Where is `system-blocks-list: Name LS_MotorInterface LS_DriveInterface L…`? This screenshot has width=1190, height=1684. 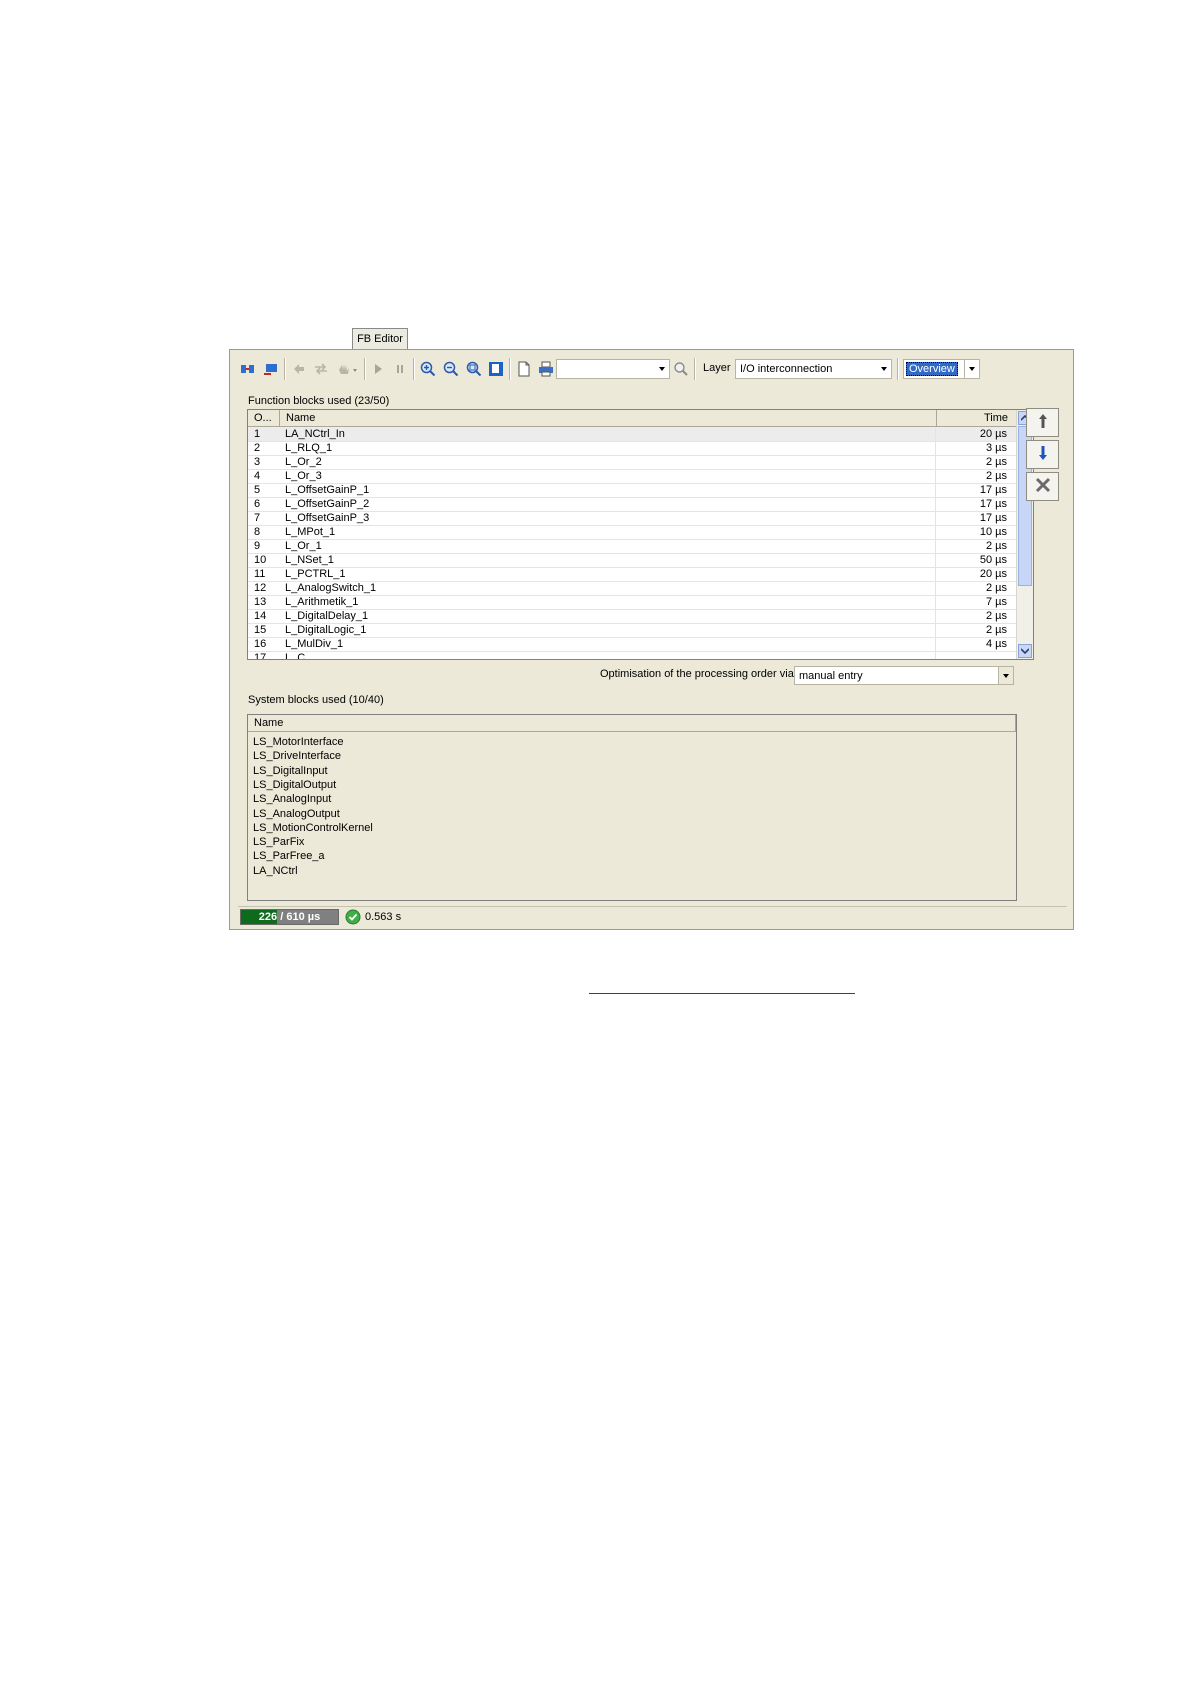
system-blocks-list: Name LS_MotorInterface LS_DriveInterface L… is located at coordinates (632, 807).